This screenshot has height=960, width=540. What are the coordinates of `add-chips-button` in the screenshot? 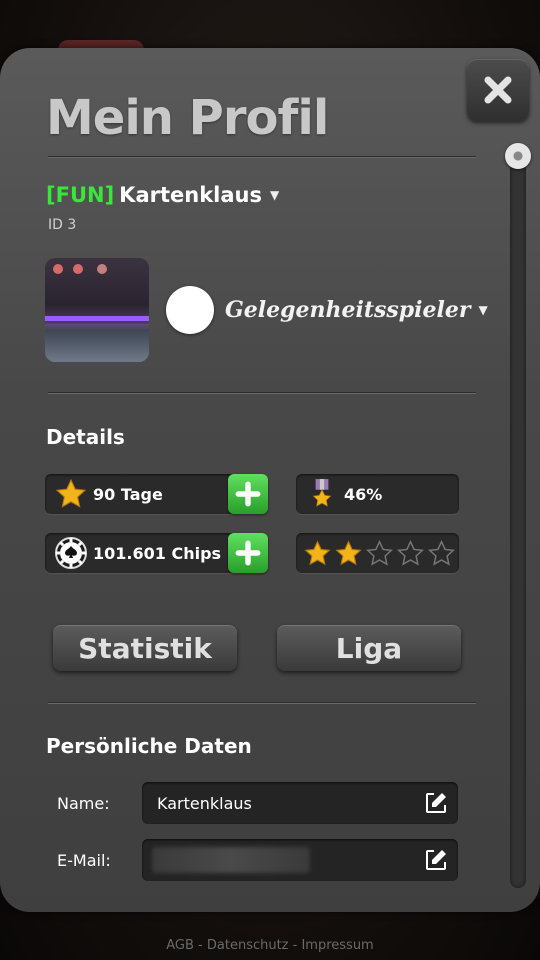 It's located at (248, 553).